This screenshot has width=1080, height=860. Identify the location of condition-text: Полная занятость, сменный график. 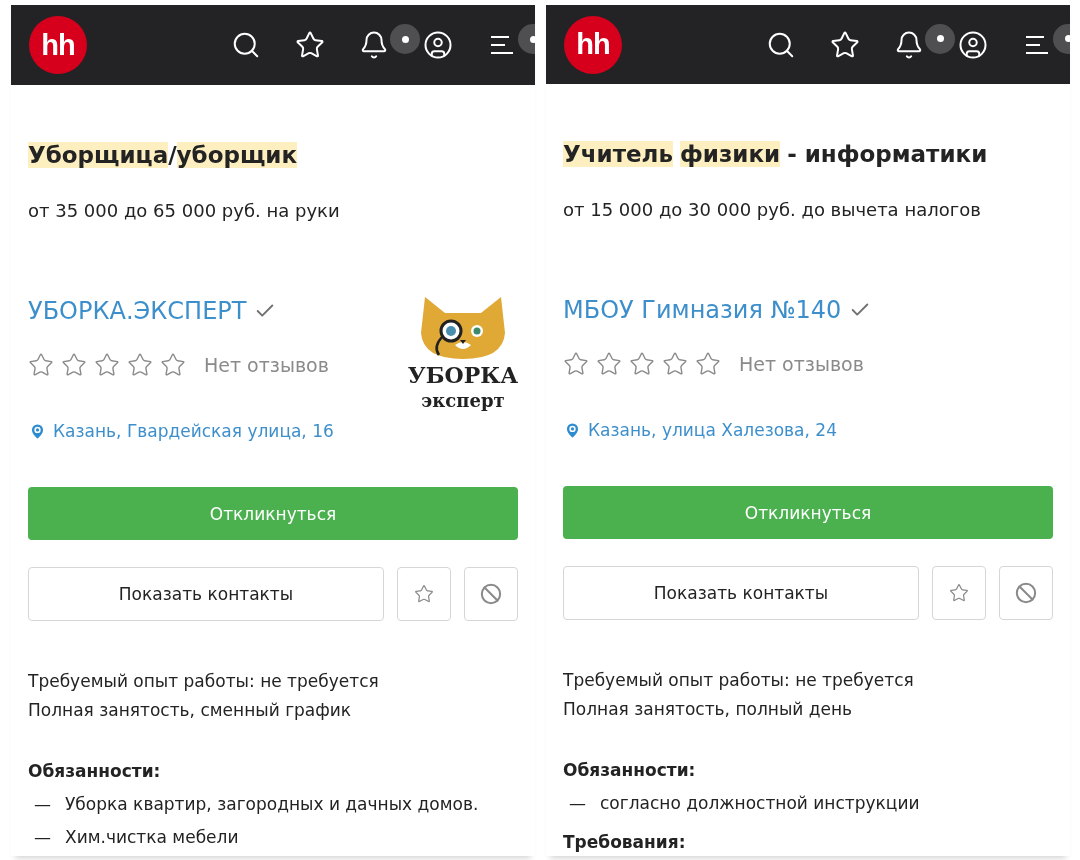
(190, 710).